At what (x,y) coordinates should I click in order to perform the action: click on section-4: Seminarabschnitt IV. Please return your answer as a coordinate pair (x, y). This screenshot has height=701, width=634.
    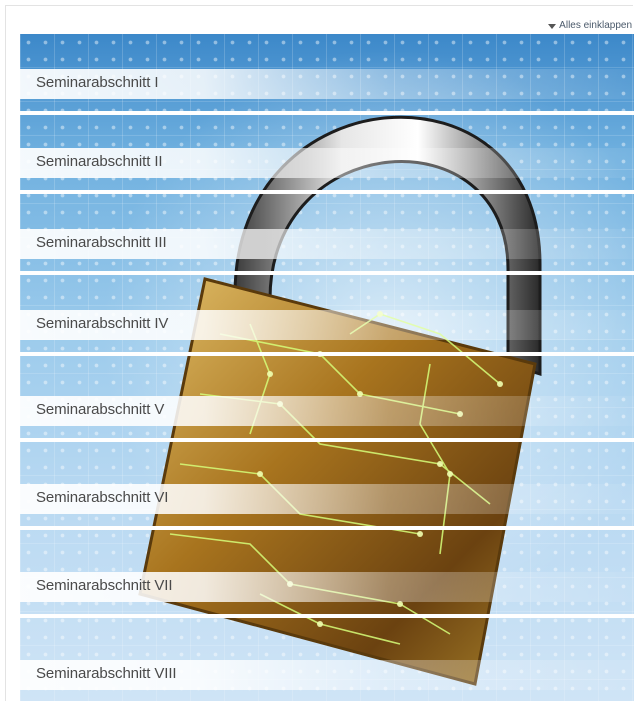
    Looking at the image, I should click on (327, 325).